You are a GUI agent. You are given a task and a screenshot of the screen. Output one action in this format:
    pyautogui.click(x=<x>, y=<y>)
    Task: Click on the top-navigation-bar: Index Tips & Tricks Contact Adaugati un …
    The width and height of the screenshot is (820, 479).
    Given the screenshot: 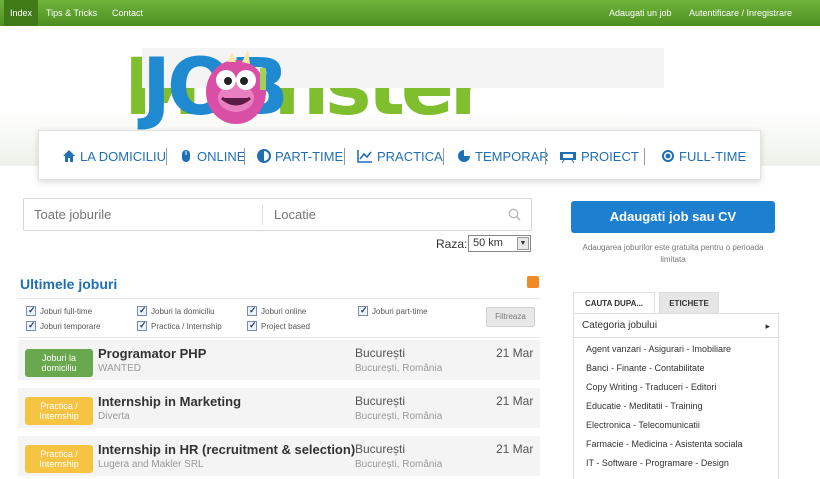 What is the action you would take?
    pyautogui.click(x=410, y=13)
    